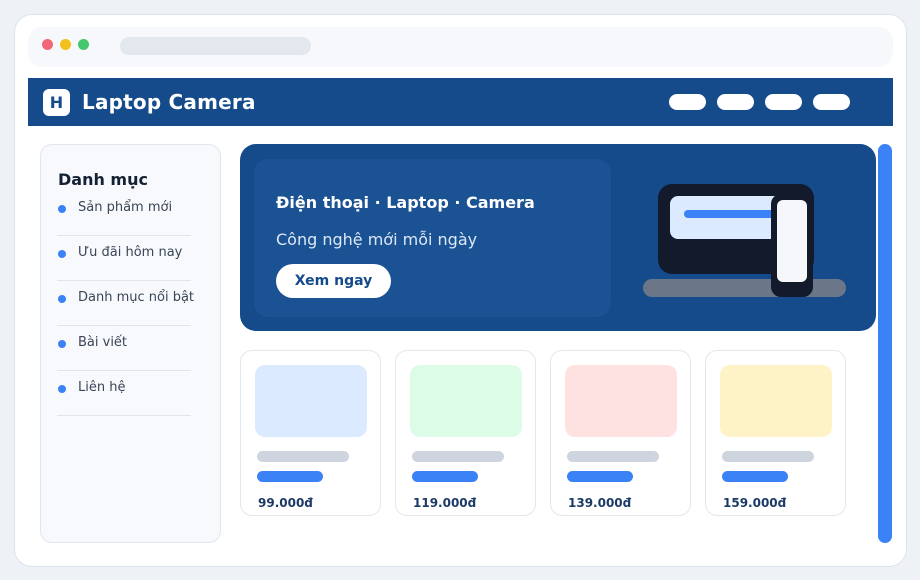 Image resolution: width=920 pixels, height=580 pixels. What do you see at coordinates (333, 281) in the screenshot?
I see `view-now-button: Xem ngay` at bounding box center [333, 281].